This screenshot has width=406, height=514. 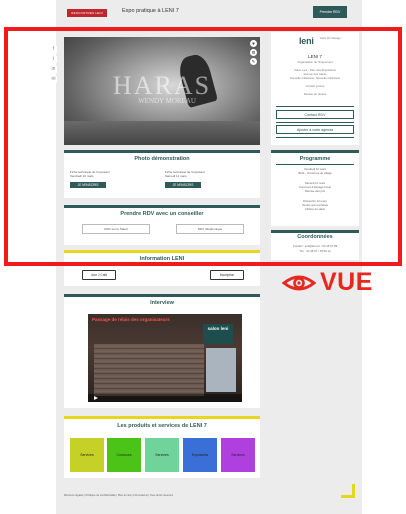 I want to click on video-controls, so click(x=165, y=398).